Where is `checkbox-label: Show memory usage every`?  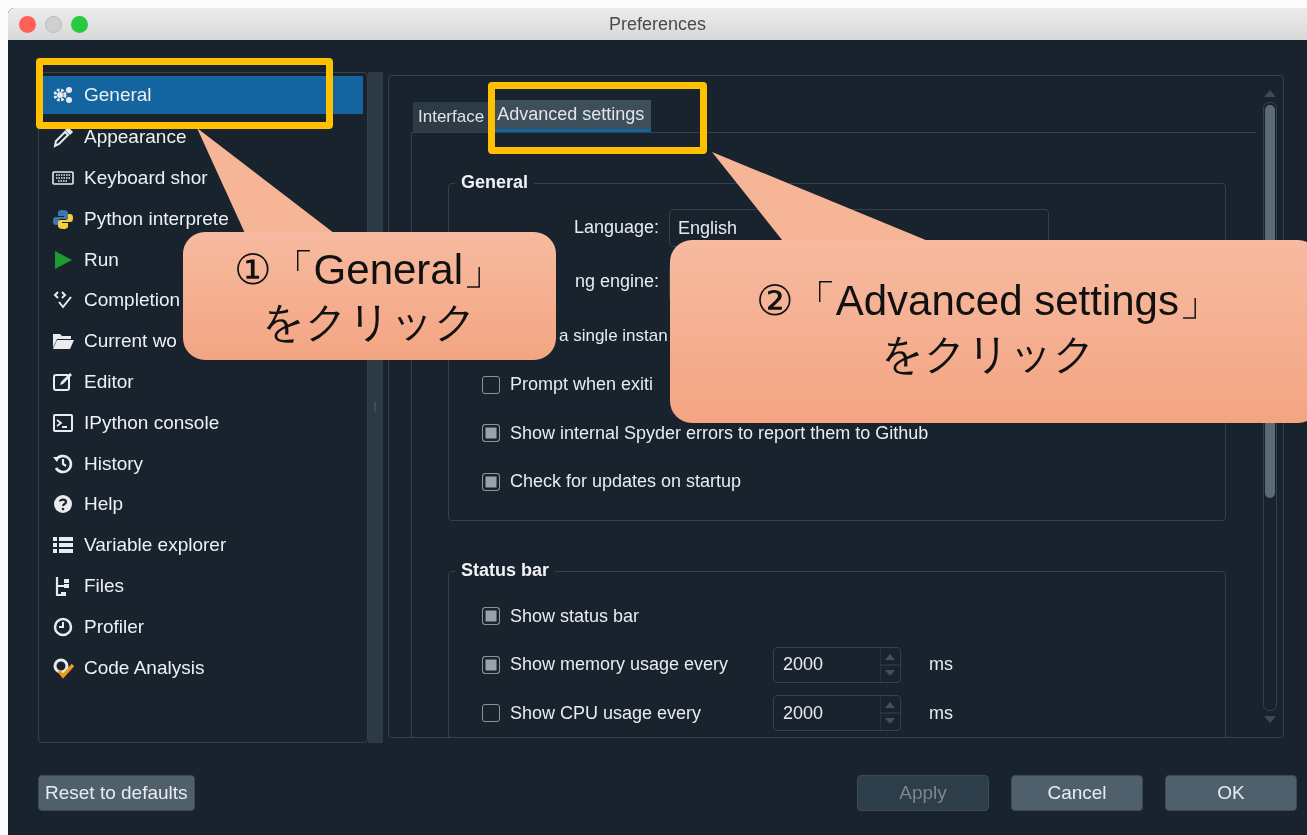
checkbox-label: Show memory usage every is located at coordinates (620, 665).